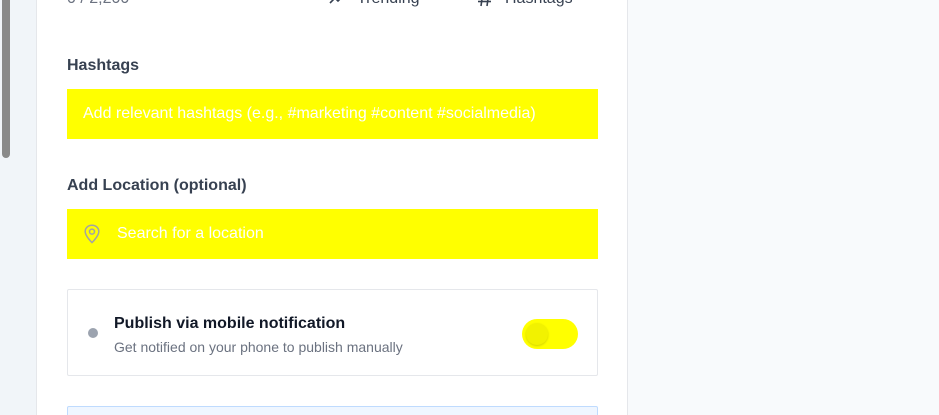 This screenshot has width=939, height=415. I want to click on scrollbar-thumb, so click(6, 79).